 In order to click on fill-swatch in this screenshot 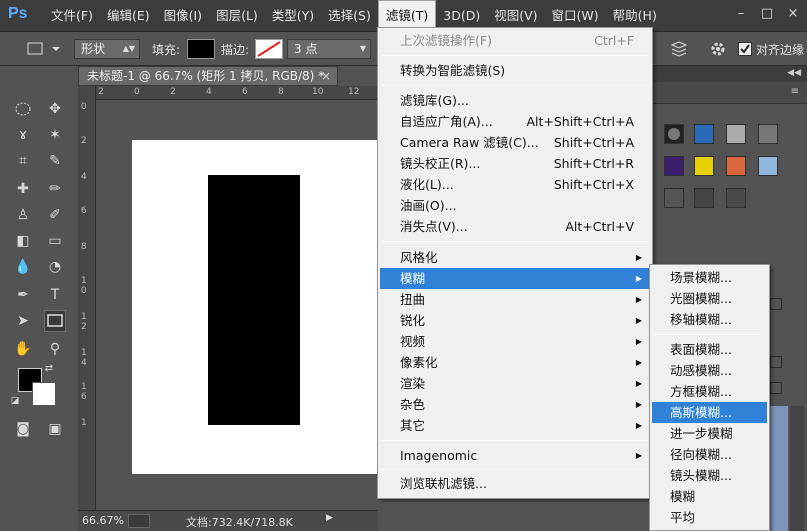, I will do `click(201, 49)`.